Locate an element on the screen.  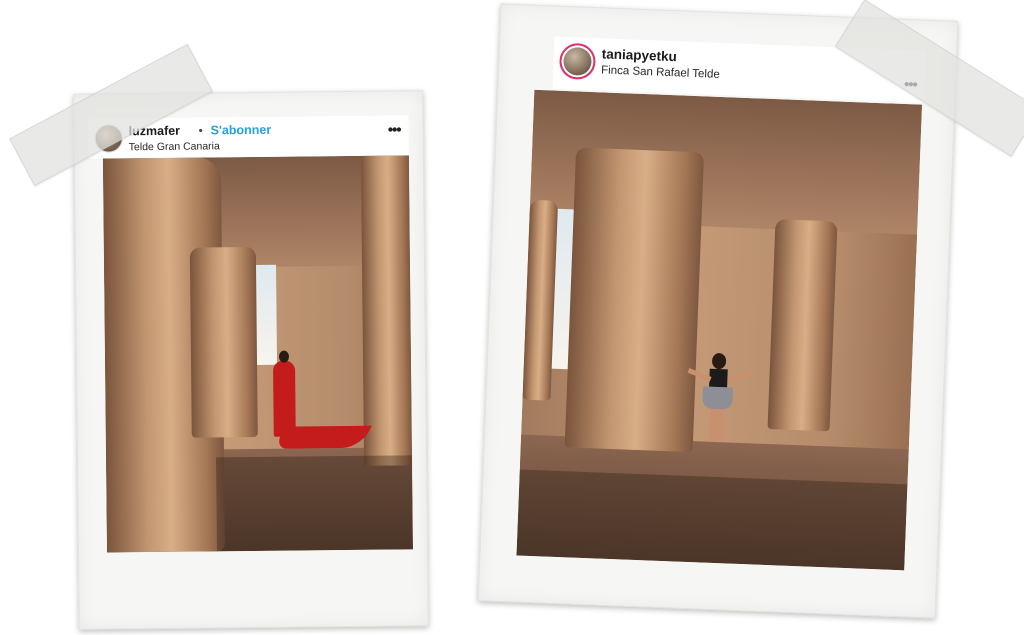
location-label: Finca San Rafael Telde is located at coordinates (660, 72).